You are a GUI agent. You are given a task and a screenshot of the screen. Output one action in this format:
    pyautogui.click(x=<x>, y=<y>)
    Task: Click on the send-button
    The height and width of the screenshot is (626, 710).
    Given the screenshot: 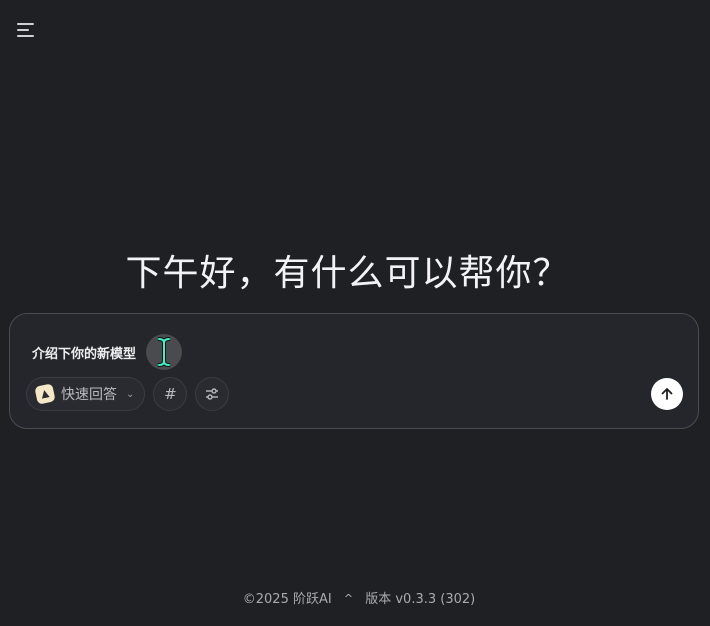 What is the action you would take?
    pyautogui.click(x=667, y=394)
    